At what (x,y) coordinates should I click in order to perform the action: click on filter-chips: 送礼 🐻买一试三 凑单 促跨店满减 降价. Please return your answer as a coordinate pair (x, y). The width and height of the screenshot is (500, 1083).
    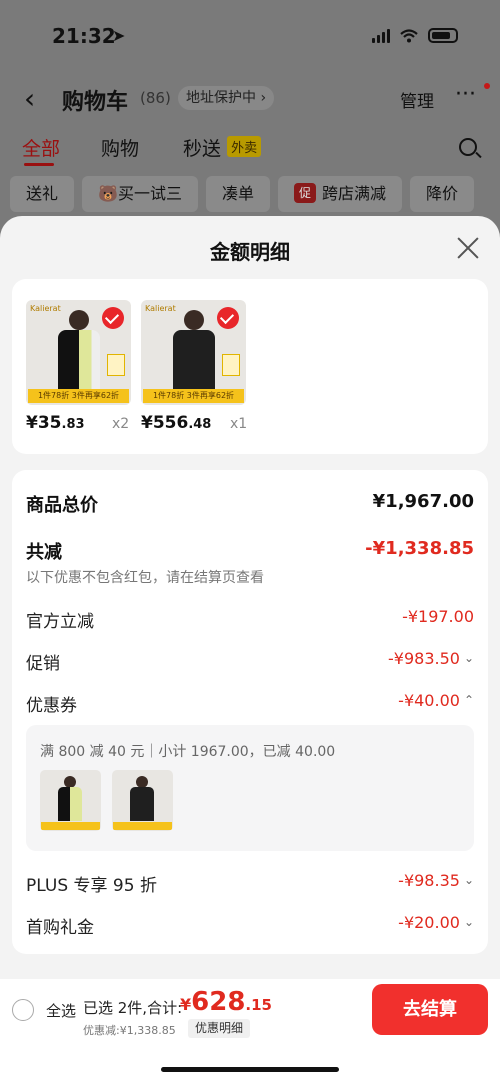
    Looking at the image, I should click on (255, 194).